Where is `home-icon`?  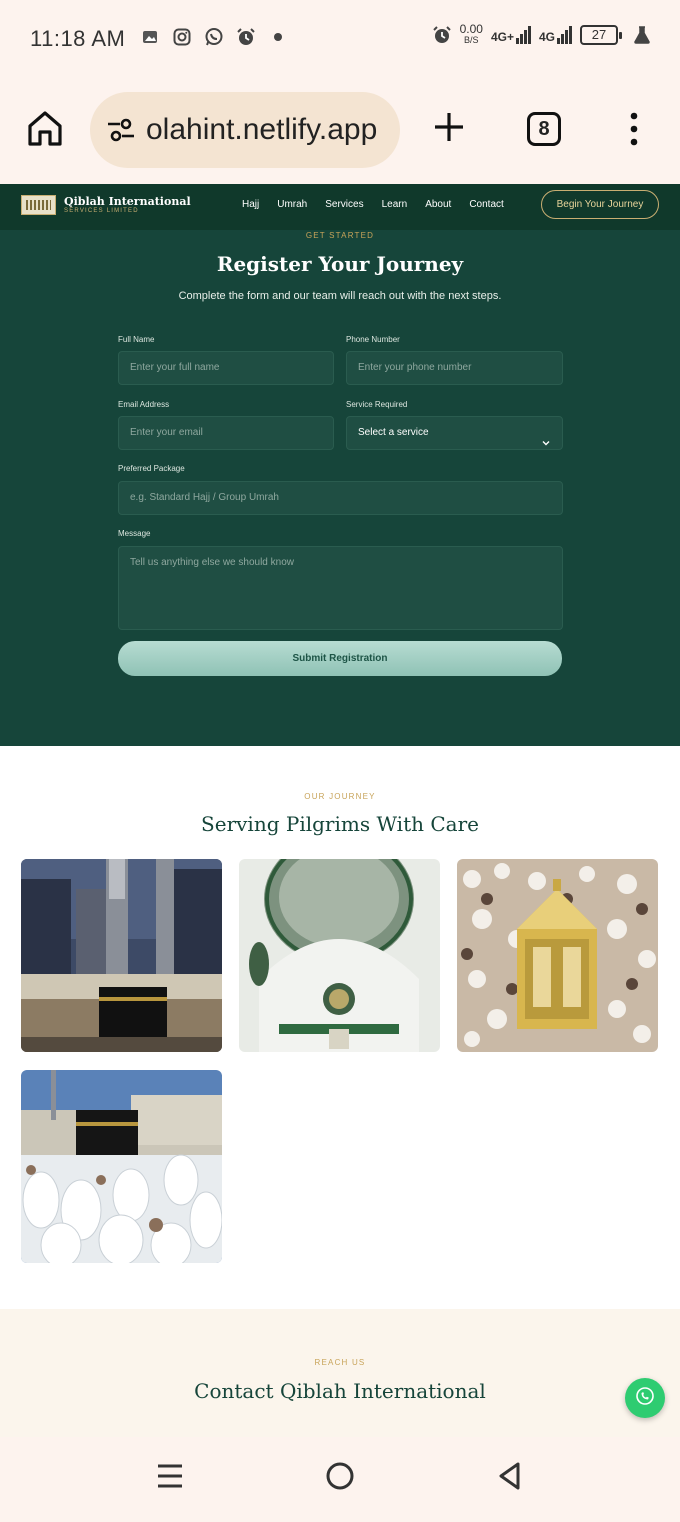
home-icon is located at coordinates (45, 128).